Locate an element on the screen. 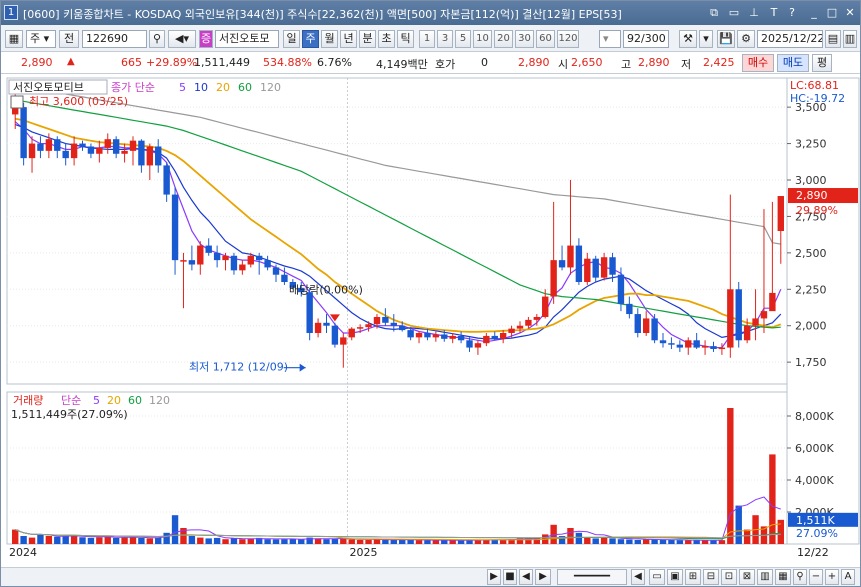 This screenshot has height=587, width=861. bottom-bar: ▶ ■ ◀ ▶ ━━━━━━ ◀ ▭ ▣ ⊞ ⊟ ⊡ ⊠ ▥ ▦ ⚲ − + A is located at coordinates (430, 576).